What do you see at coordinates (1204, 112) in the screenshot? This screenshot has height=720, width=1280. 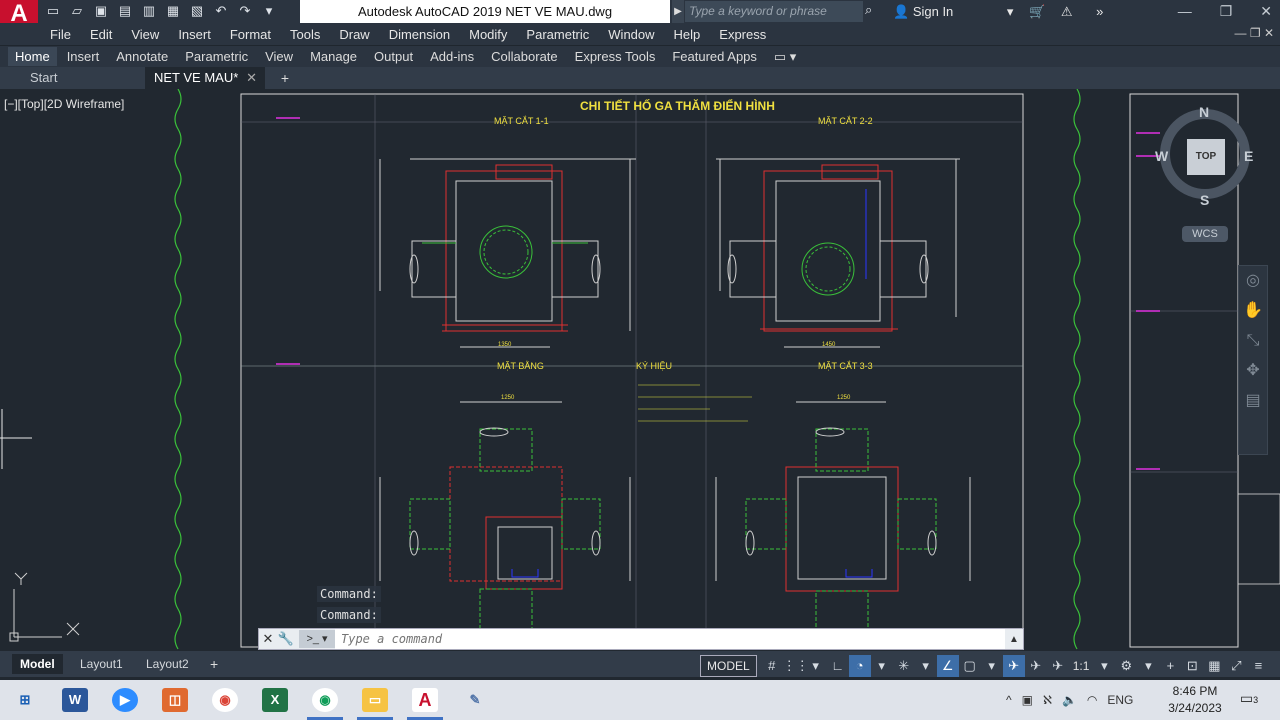 I see `compass-north: N` at bounding box center [1204, 112].